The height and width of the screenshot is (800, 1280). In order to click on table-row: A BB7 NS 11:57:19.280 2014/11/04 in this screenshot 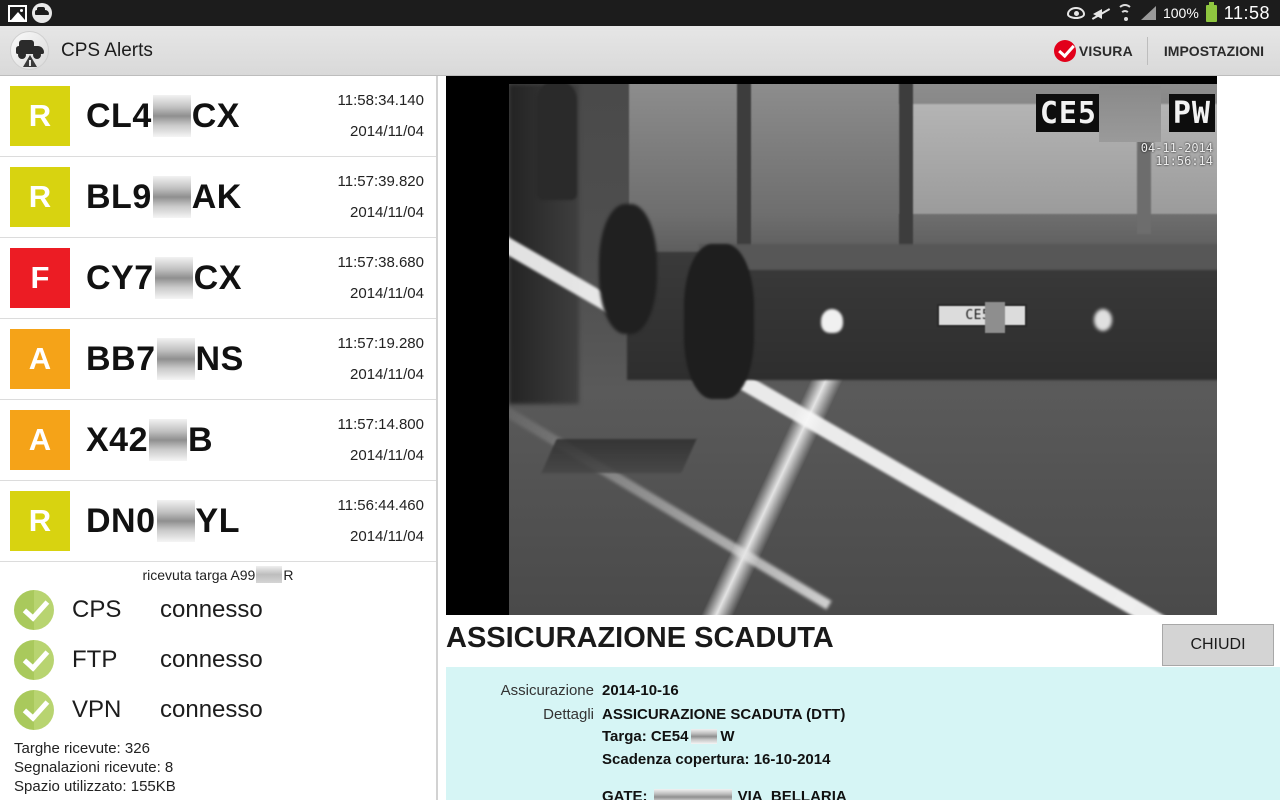, I will do `click(218, 359)`.